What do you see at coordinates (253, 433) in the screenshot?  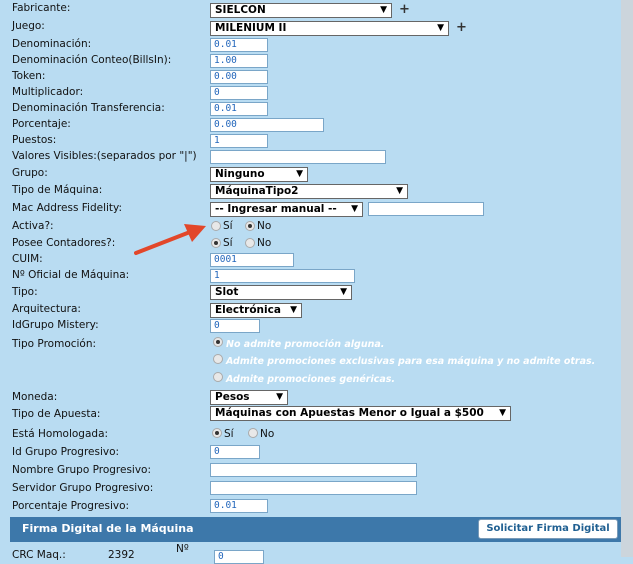 I see `homologada-no-radio` at bounding box center [253, 433].